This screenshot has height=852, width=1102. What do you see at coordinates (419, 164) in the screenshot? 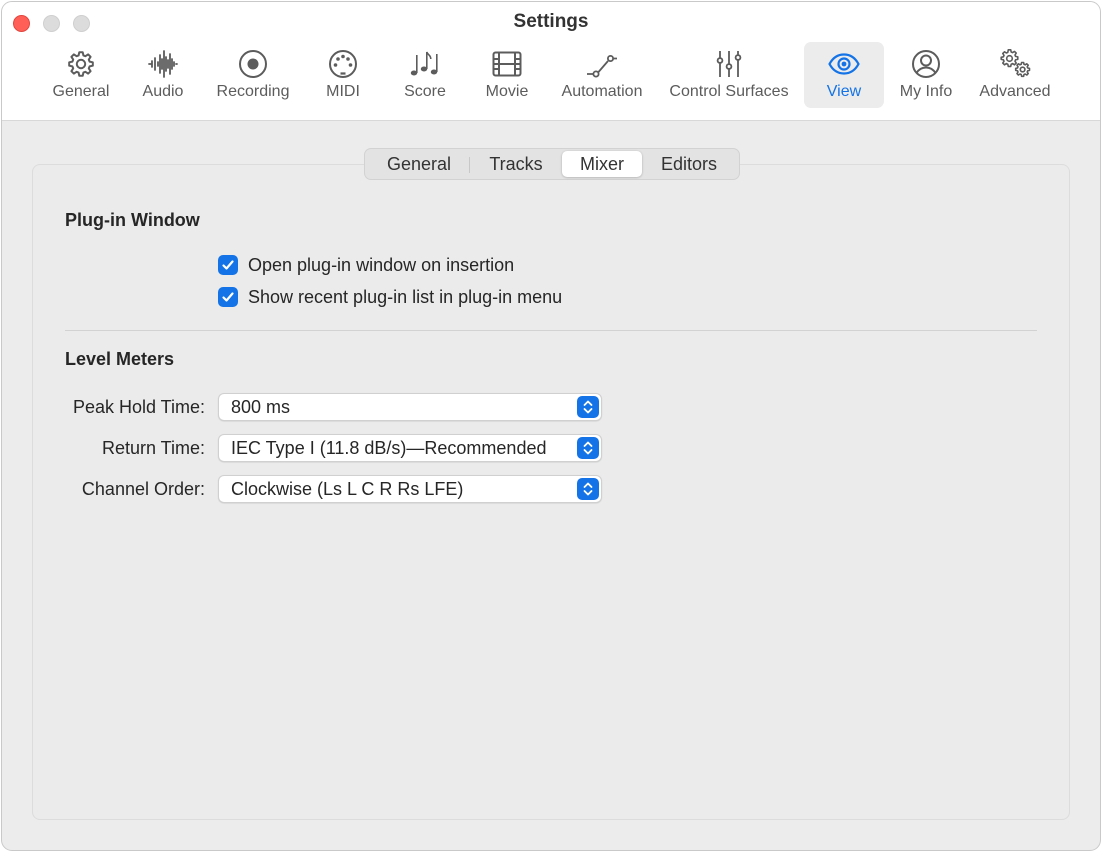
I see `tab-general: General` at bounding box center [419, 164].